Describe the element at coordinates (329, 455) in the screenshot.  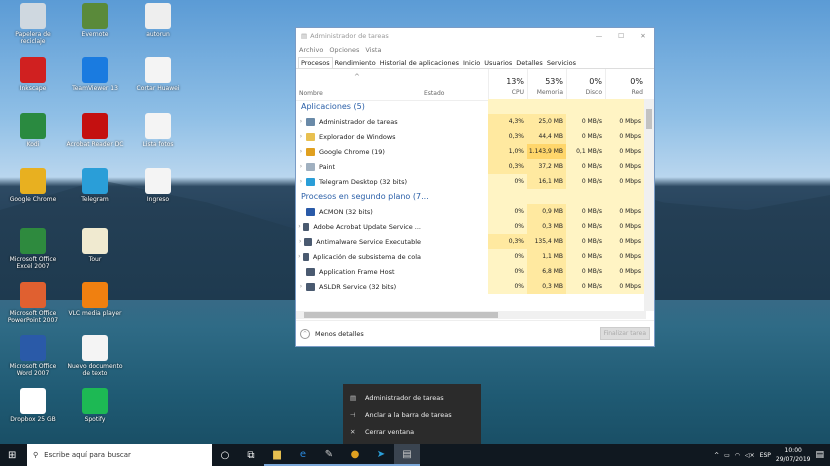
I see `taskbar-paint-icon: ✎` at that location.